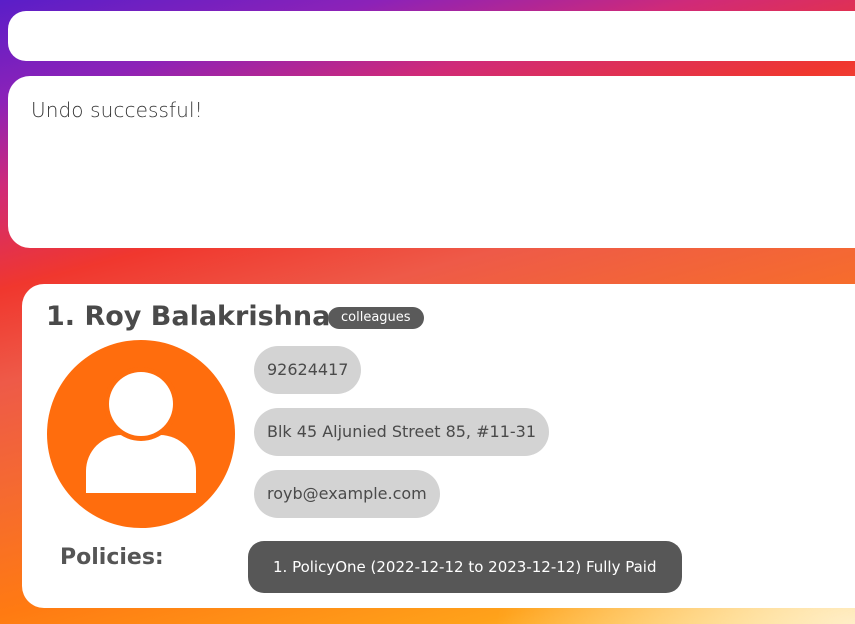  I want to click on tag-colleagues: colleagues, so click(376, 318).